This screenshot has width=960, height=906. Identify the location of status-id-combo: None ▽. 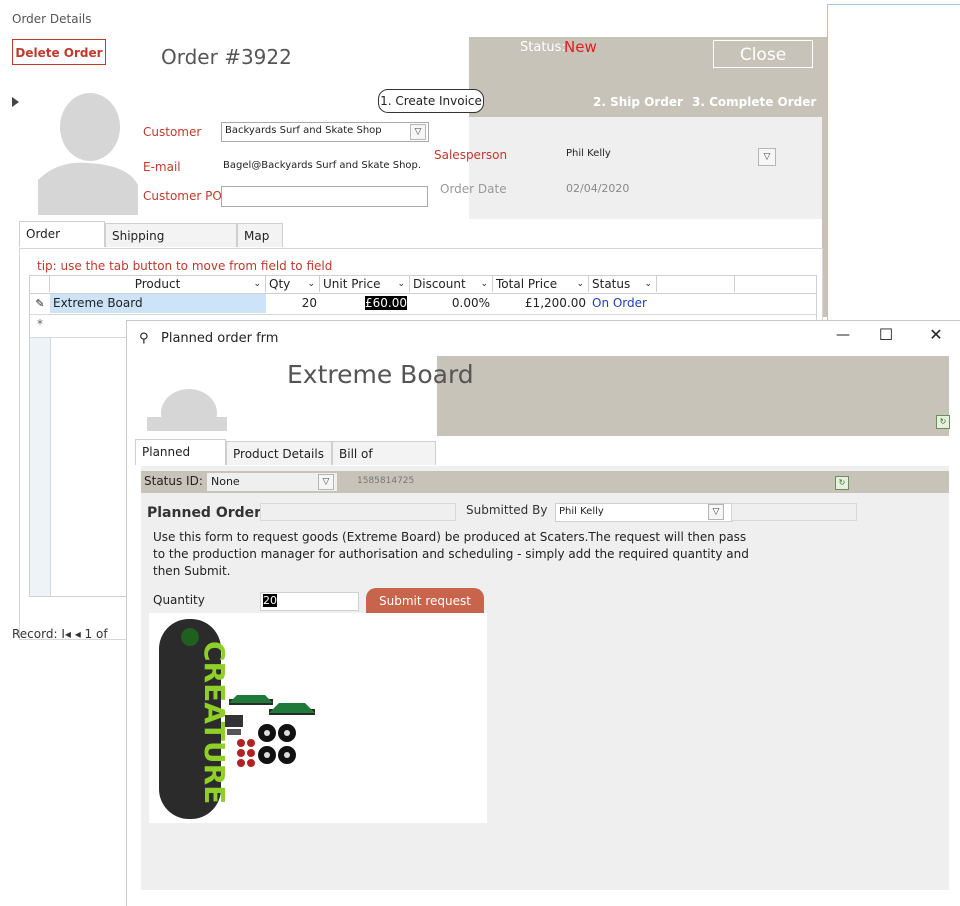
(272, 482).